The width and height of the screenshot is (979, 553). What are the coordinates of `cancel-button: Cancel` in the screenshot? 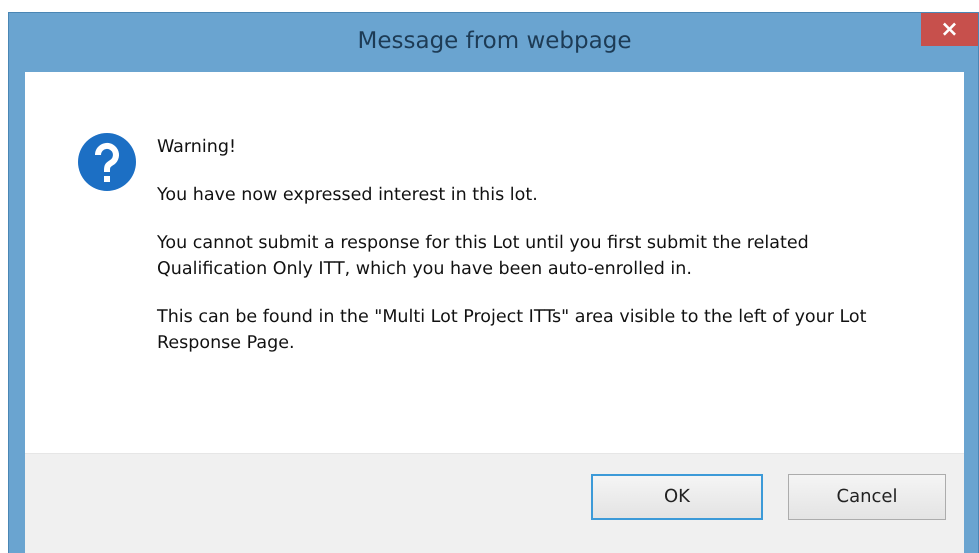 It's located at (867, 497).